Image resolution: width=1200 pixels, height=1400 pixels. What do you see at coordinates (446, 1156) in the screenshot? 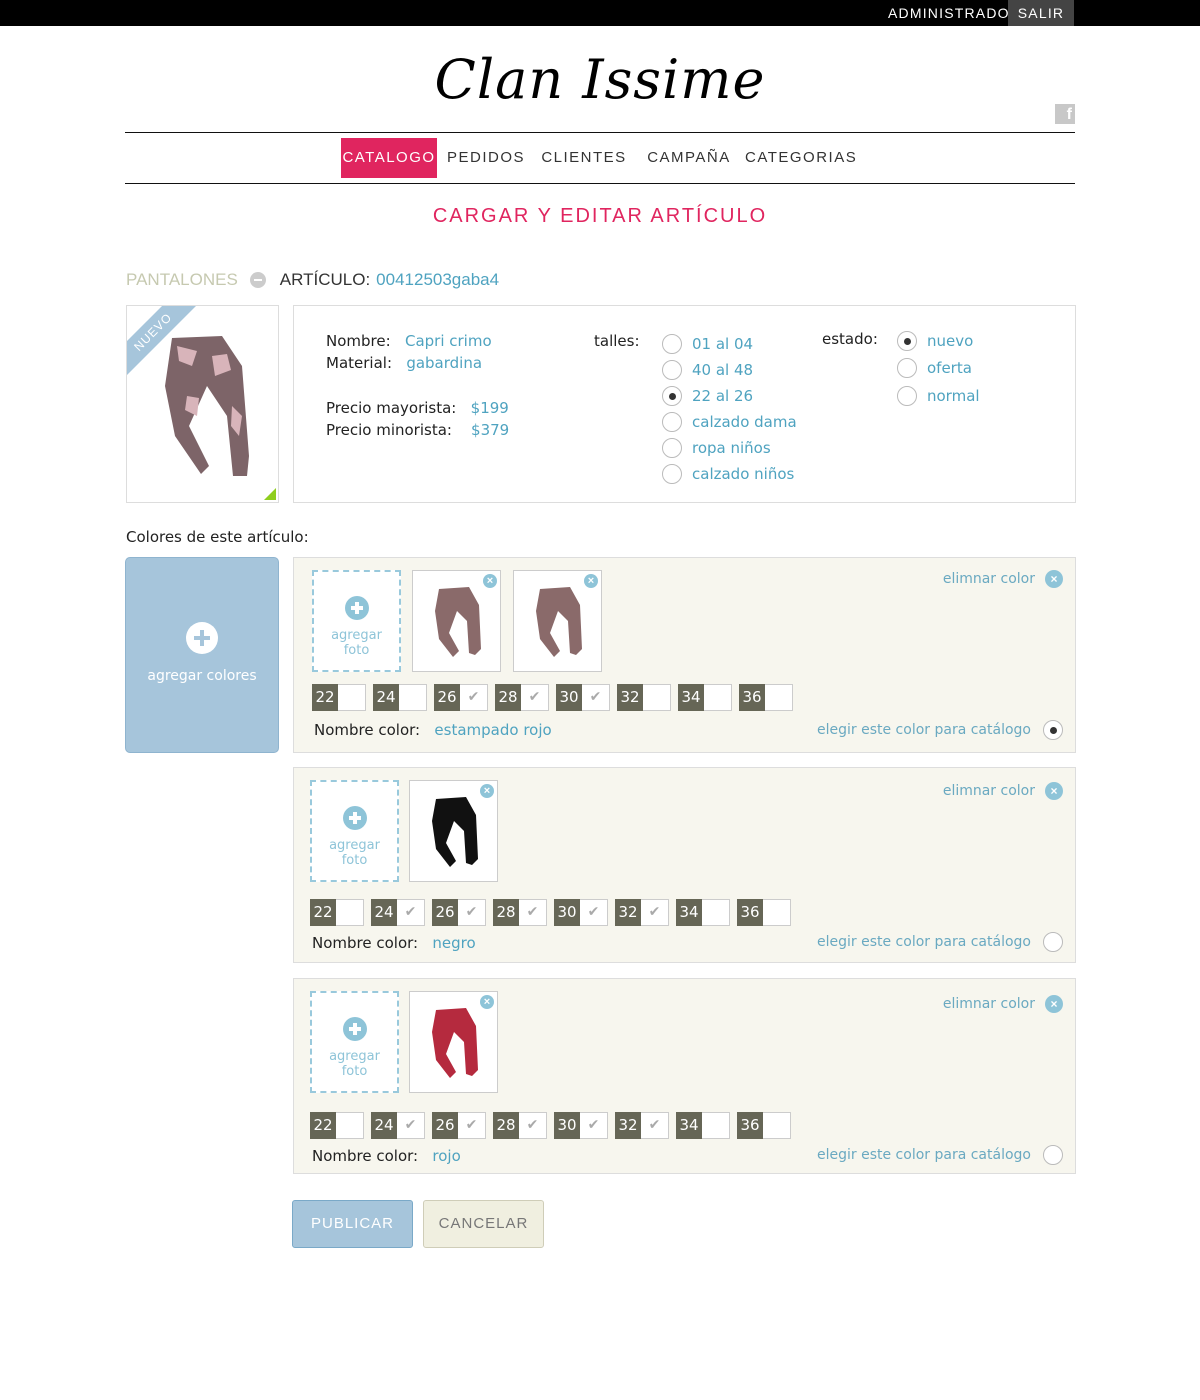
I see `color-name-value: rojo` at bounding box center [446, 1156].